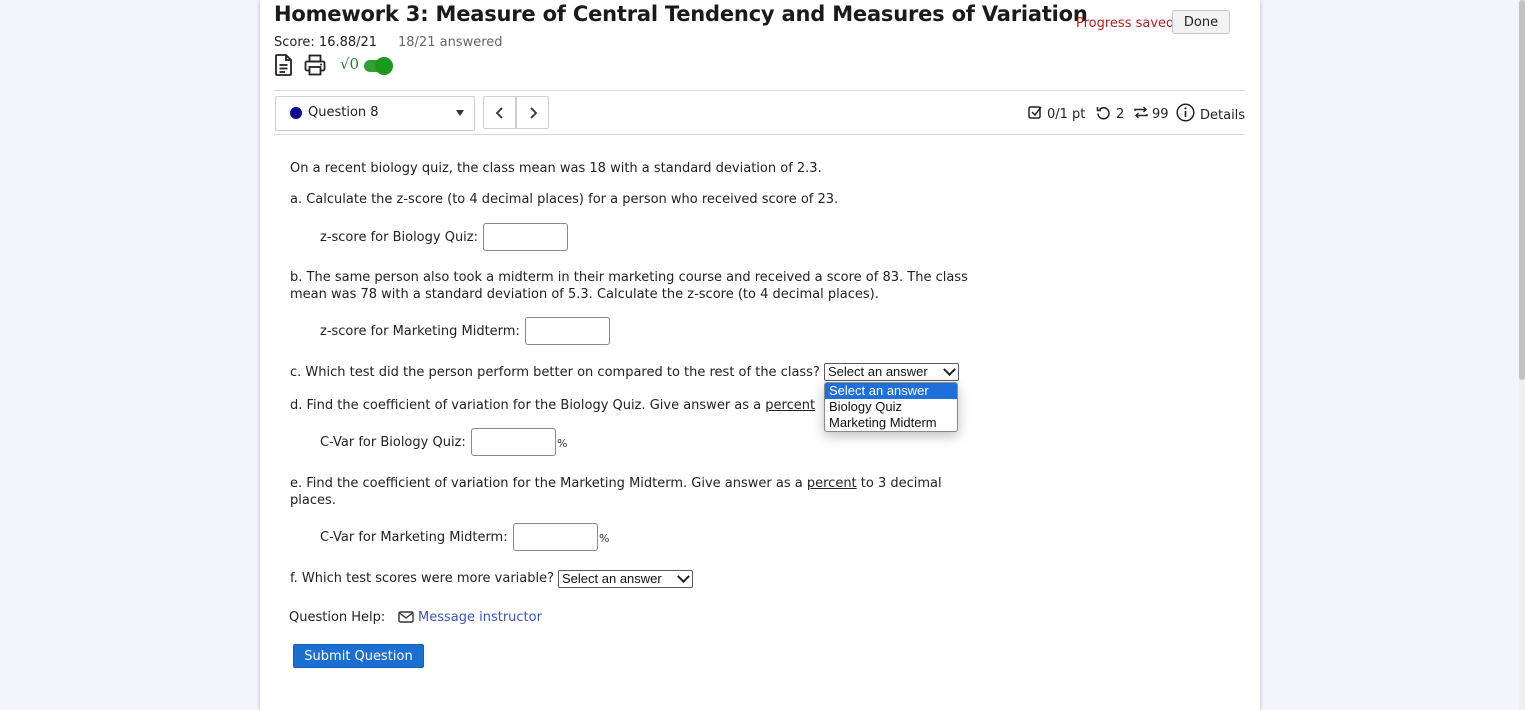 The width and height of the screenshot is (1525, 710). Describe the element at coordinates (343, 112) in the screenshot. I see `question-selector-label: Question 8` at that location.